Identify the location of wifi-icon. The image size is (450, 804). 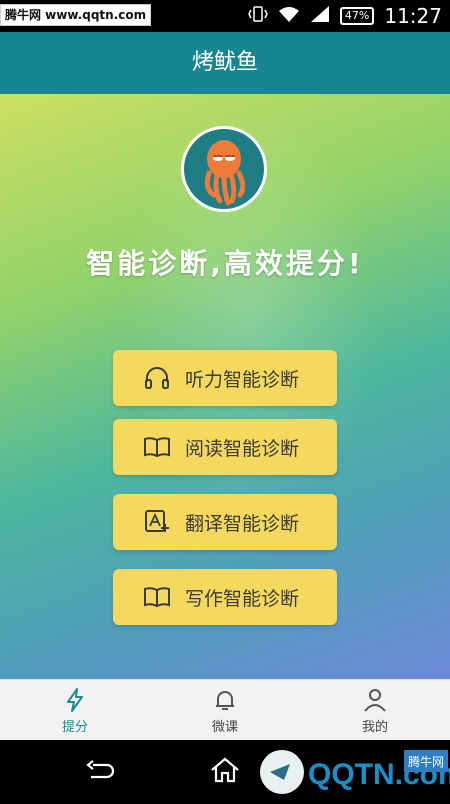
(289, 16).